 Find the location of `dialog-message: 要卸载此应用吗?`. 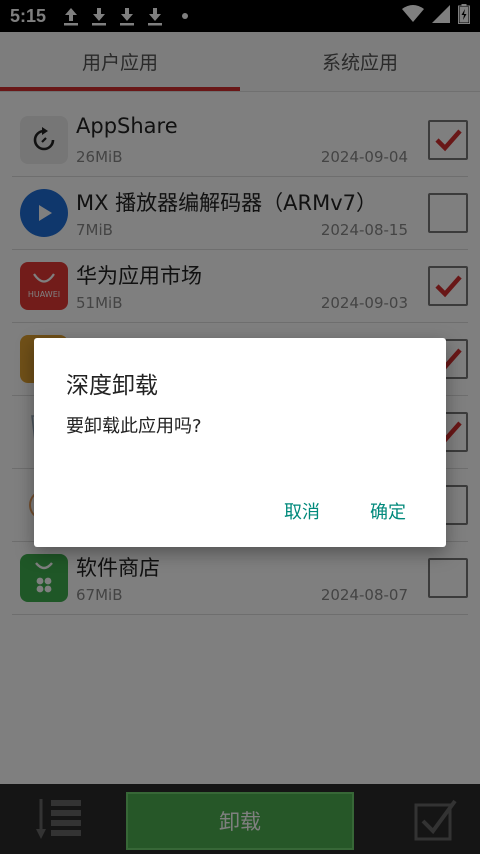

dialog-message: 要卸载此应用吗? is located at coordinates (134, 426).